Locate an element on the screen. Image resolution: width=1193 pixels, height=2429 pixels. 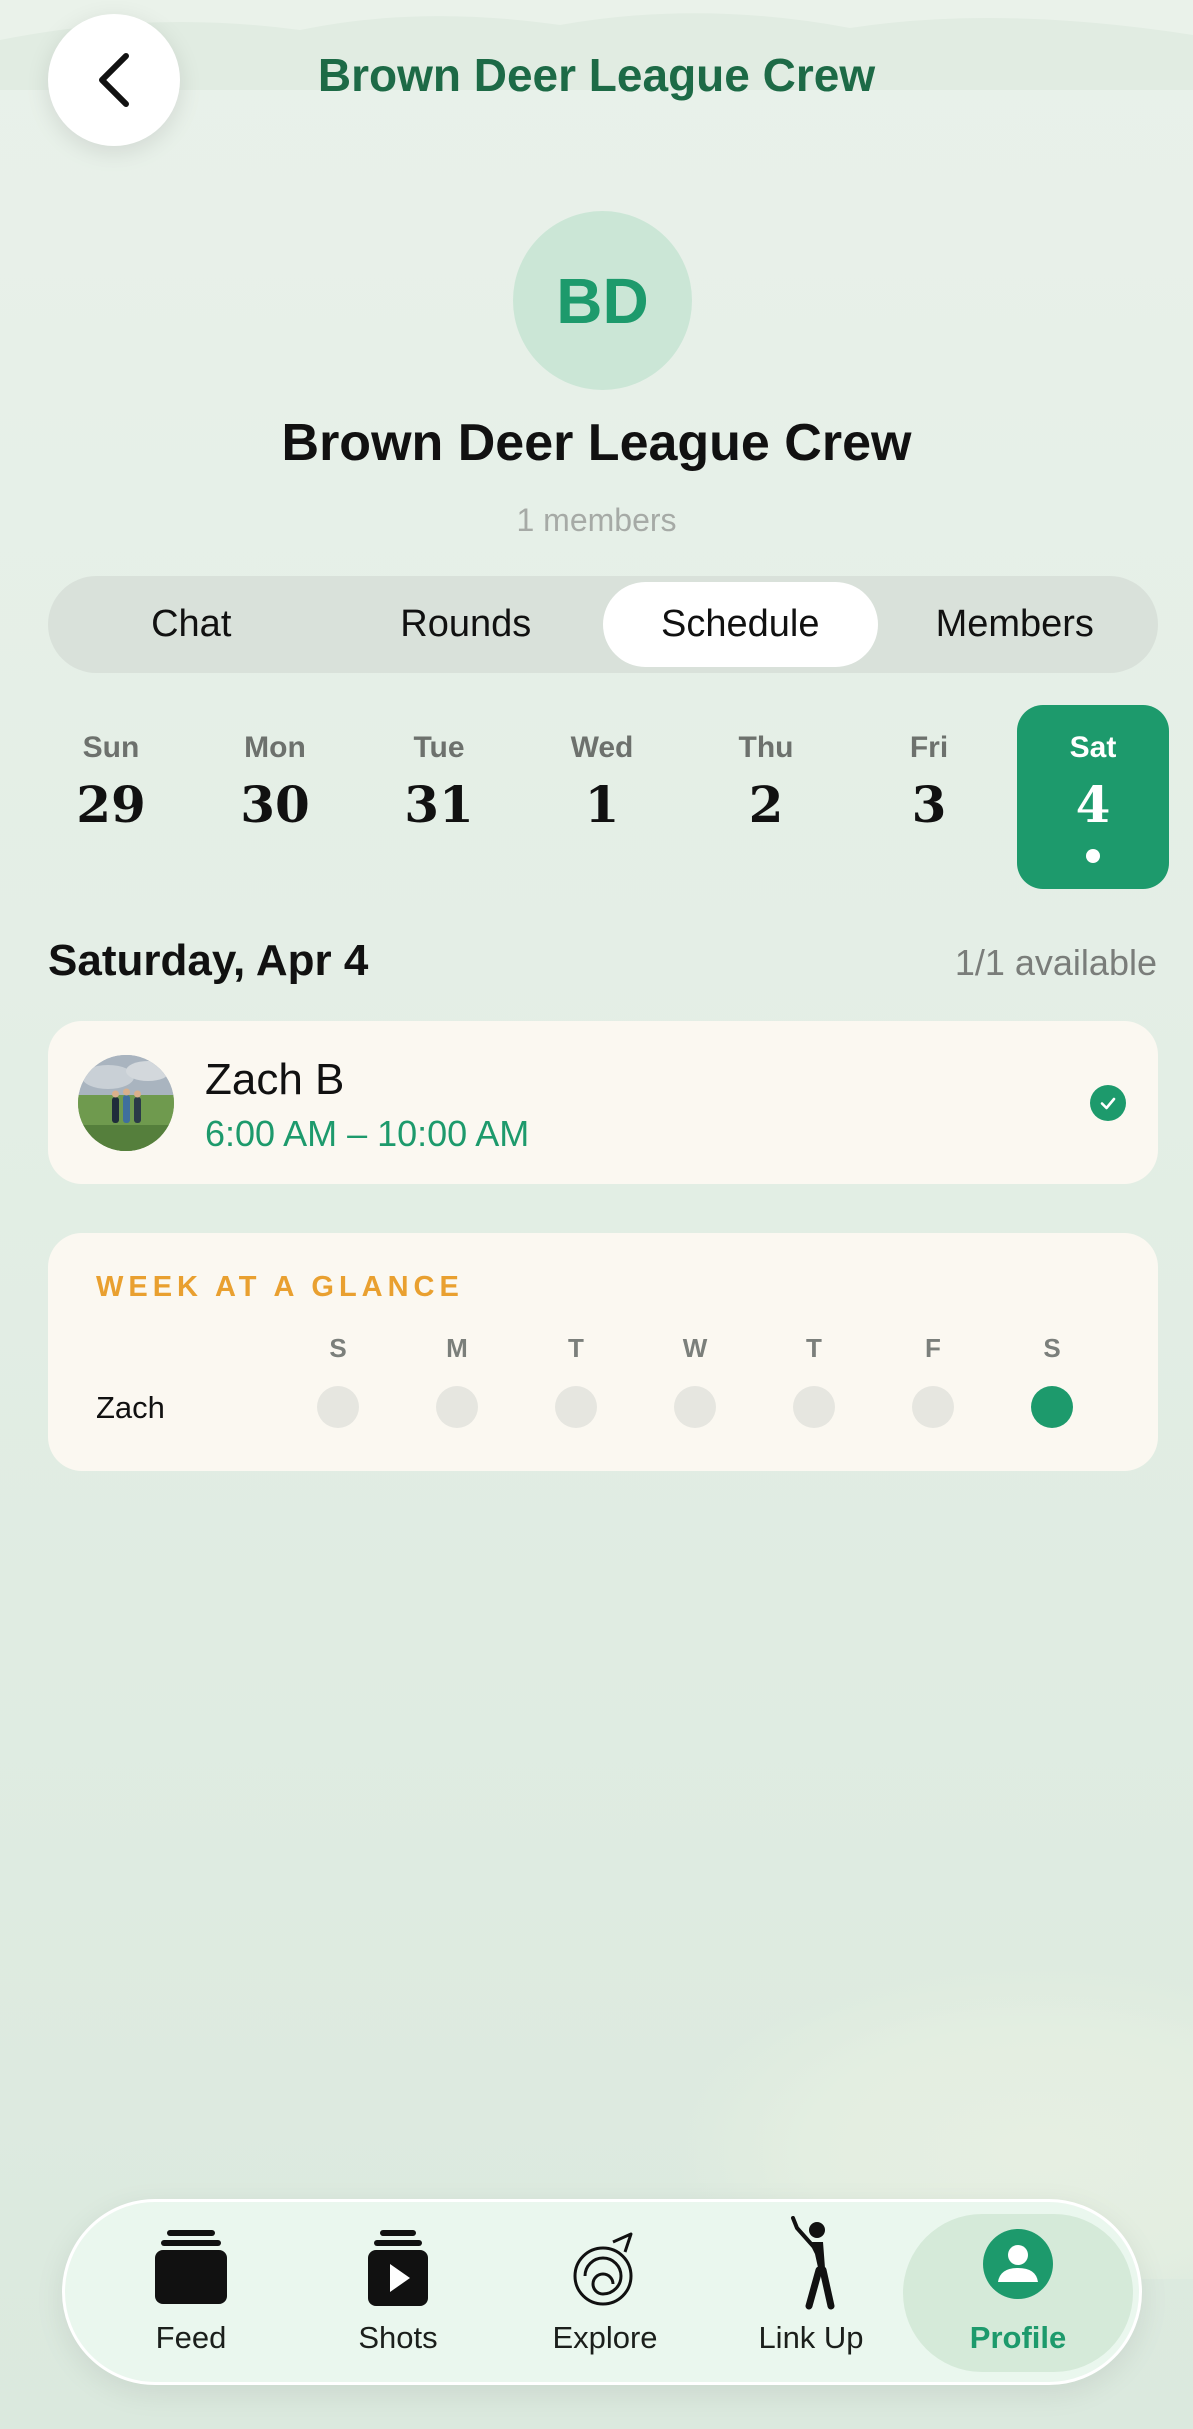
day-sun: Sun 29 is located at coordinates (111, 797).